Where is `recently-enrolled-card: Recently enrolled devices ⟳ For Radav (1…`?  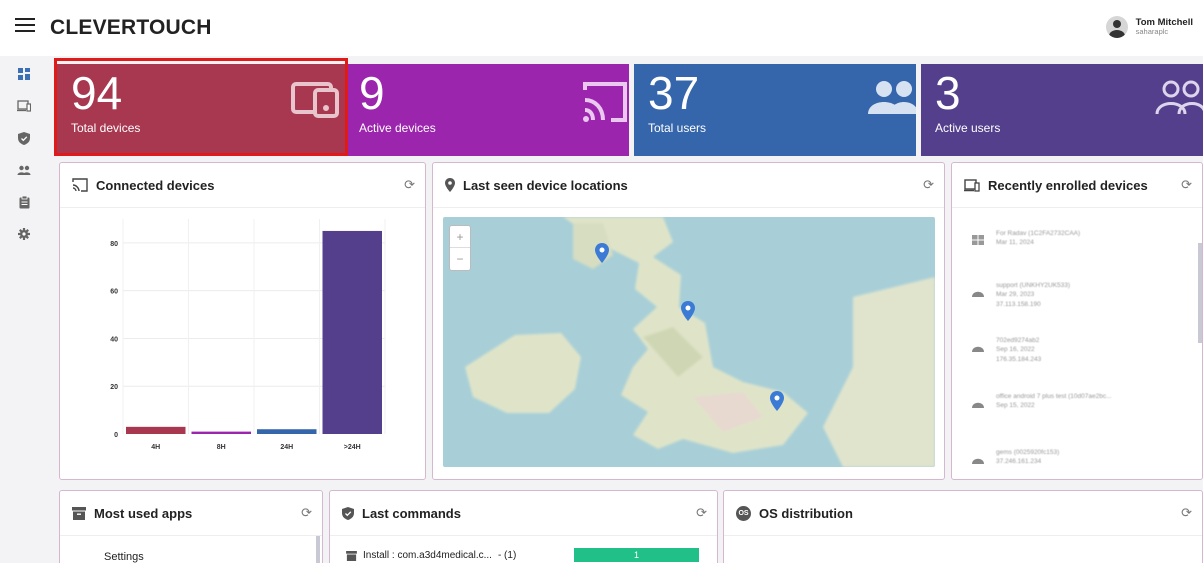
recently-enrolled-card: Recently enrolled devices ⟳ For Radav (1… is located at coordinates (1077, 321).